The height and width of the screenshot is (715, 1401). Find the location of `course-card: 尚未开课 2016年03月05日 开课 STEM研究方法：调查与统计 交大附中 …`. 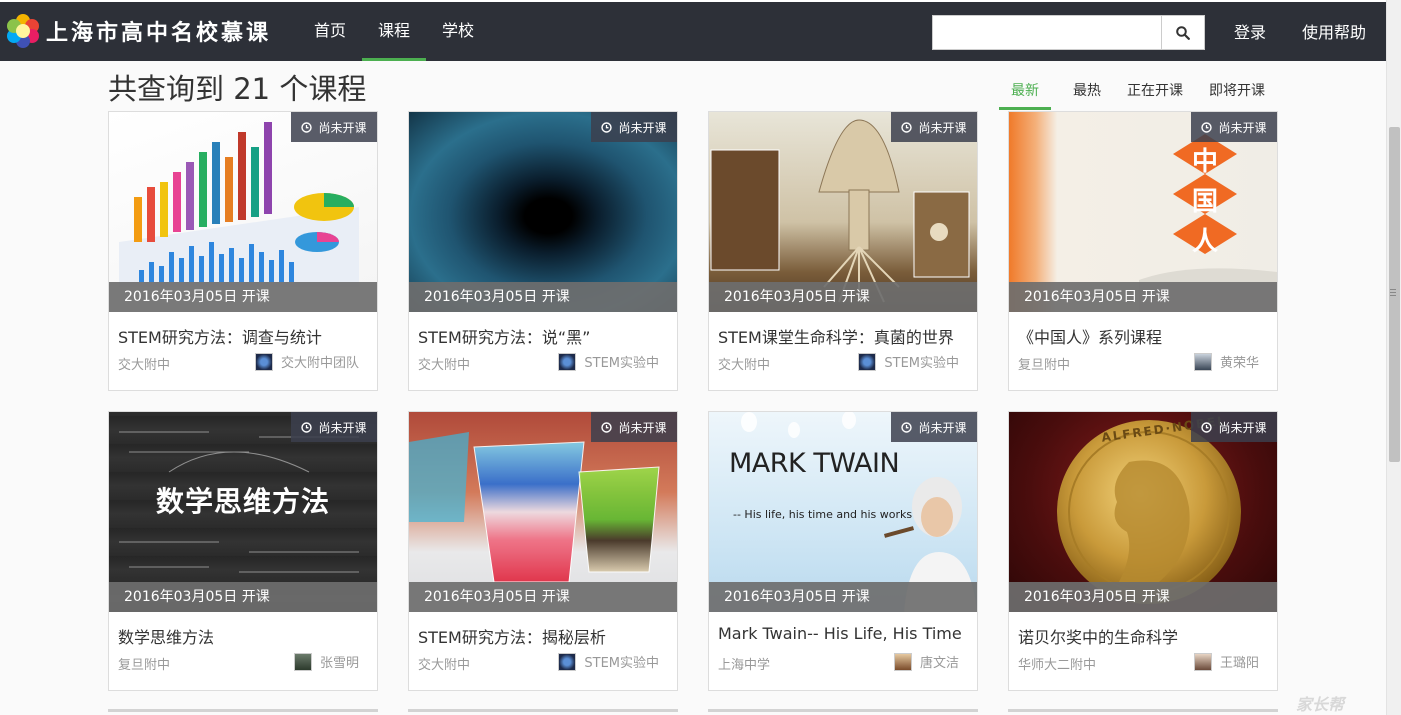

course-card: 尚未开课 2016年03月05日 开课 STEM研究方法：调查与统计 交大附中 … is located at coordinates (243, 251).